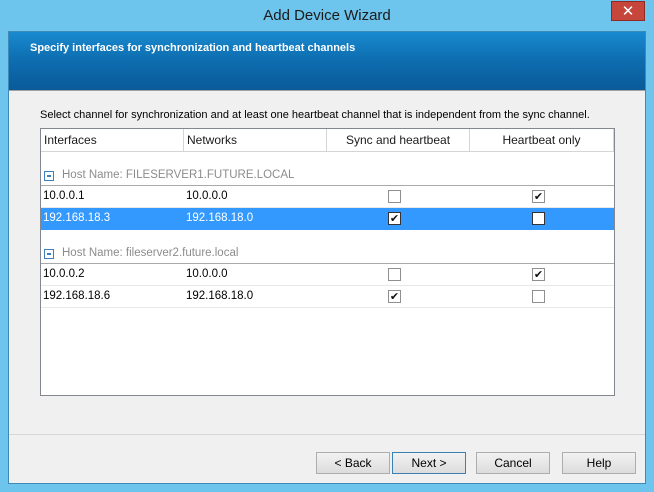  What do you see at coordinates (513, 463) in the screenshot?
I see `cancel-button: Cancel` at bounding box center [513, 463].